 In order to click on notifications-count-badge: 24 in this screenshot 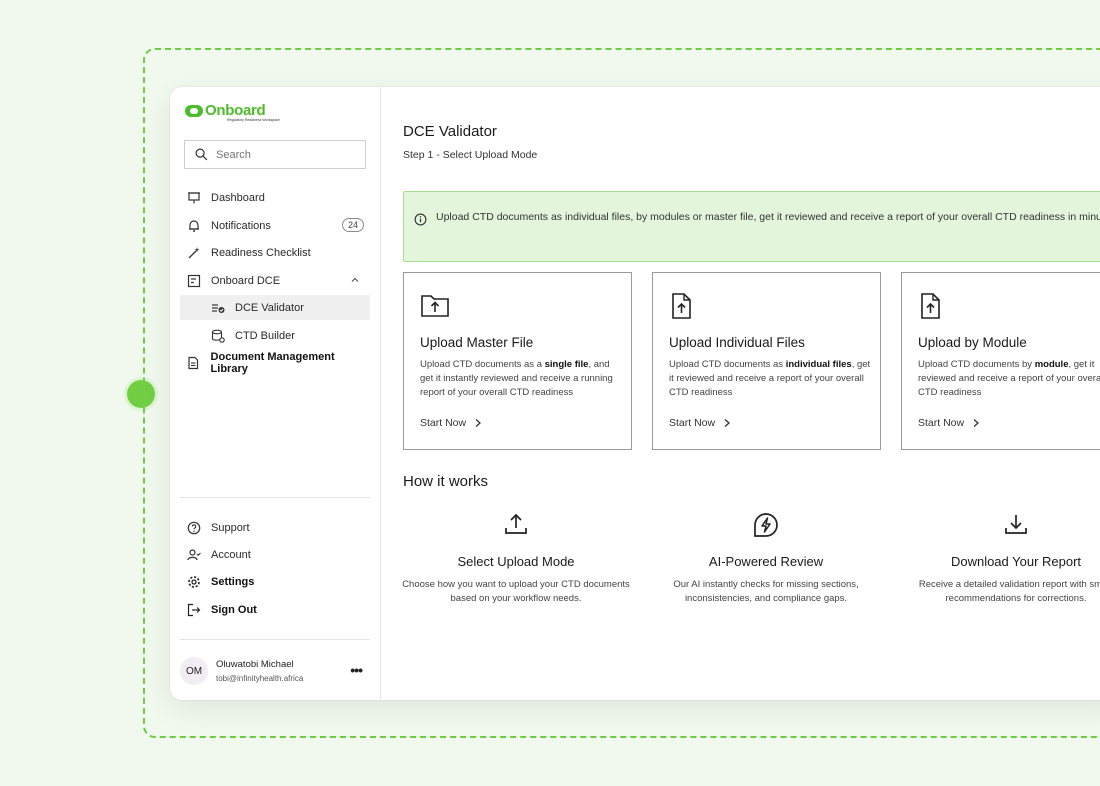, I will do `click(352, 225)`.